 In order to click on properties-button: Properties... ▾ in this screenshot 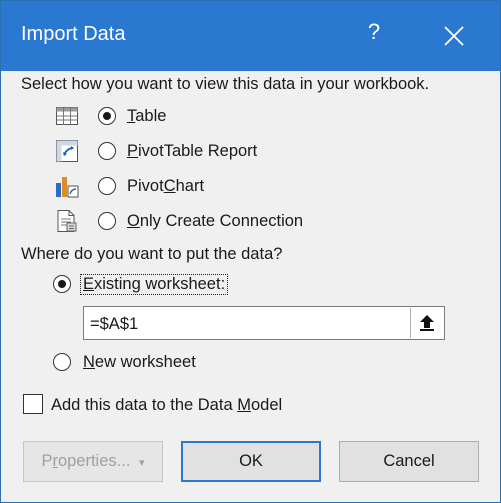, I will do `click(93, 461)`.